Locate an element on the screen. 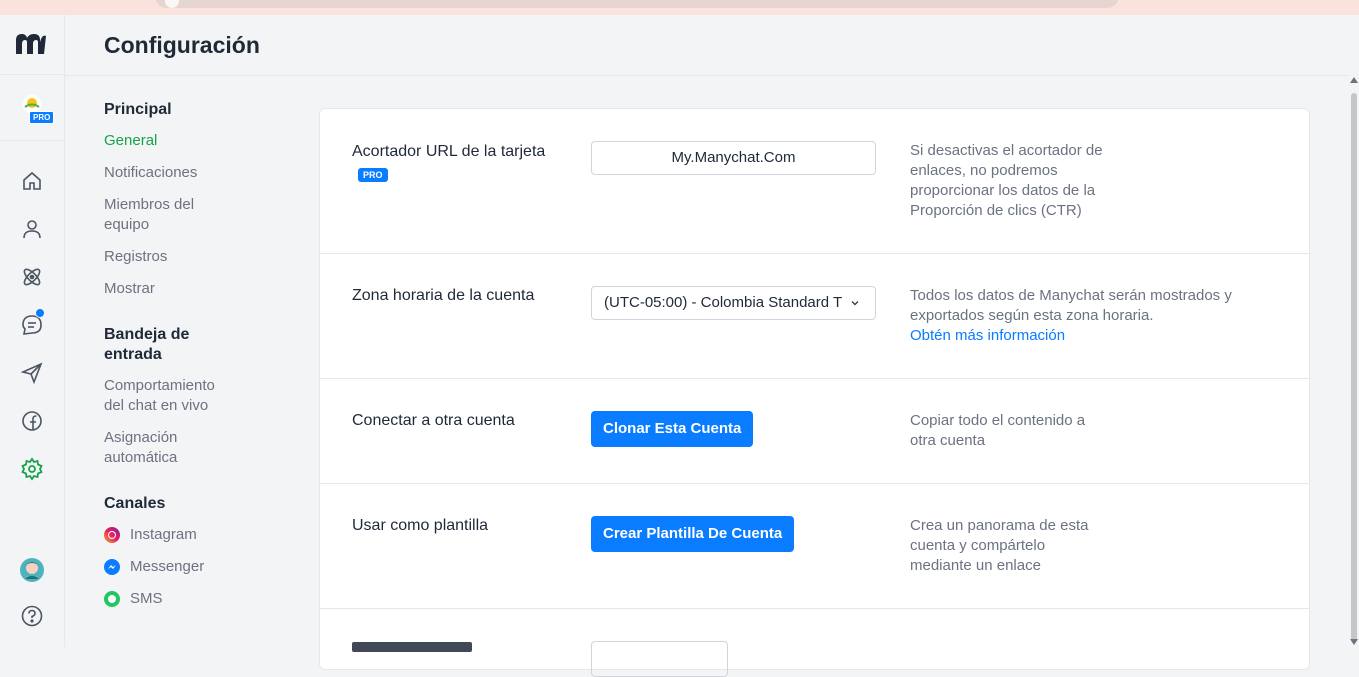 Image resolution: width=1359 pixels, height=677 pixels. address-bar is located at coordinates (637, 4).